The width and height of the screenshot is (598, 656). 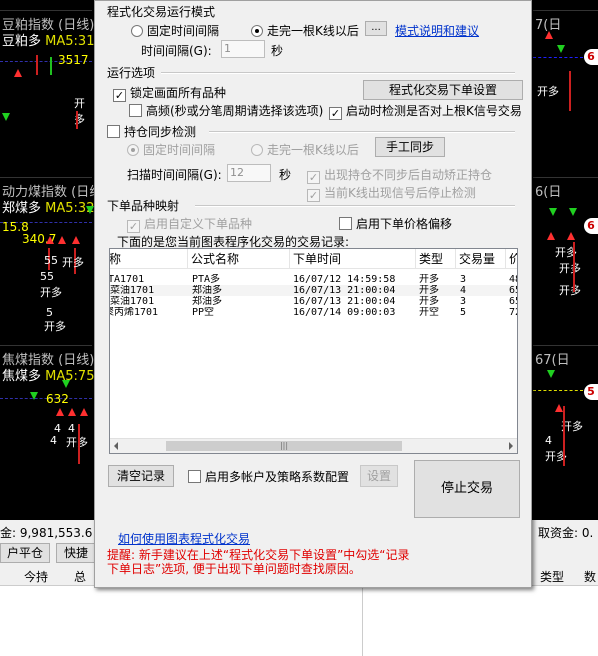 What do you see at coordinates (226, 110) in the screenshot?
I see `high-frequency-checkbox: 高频(秒或分笔周期请选择该选项)` at bounding box center [226, 110].